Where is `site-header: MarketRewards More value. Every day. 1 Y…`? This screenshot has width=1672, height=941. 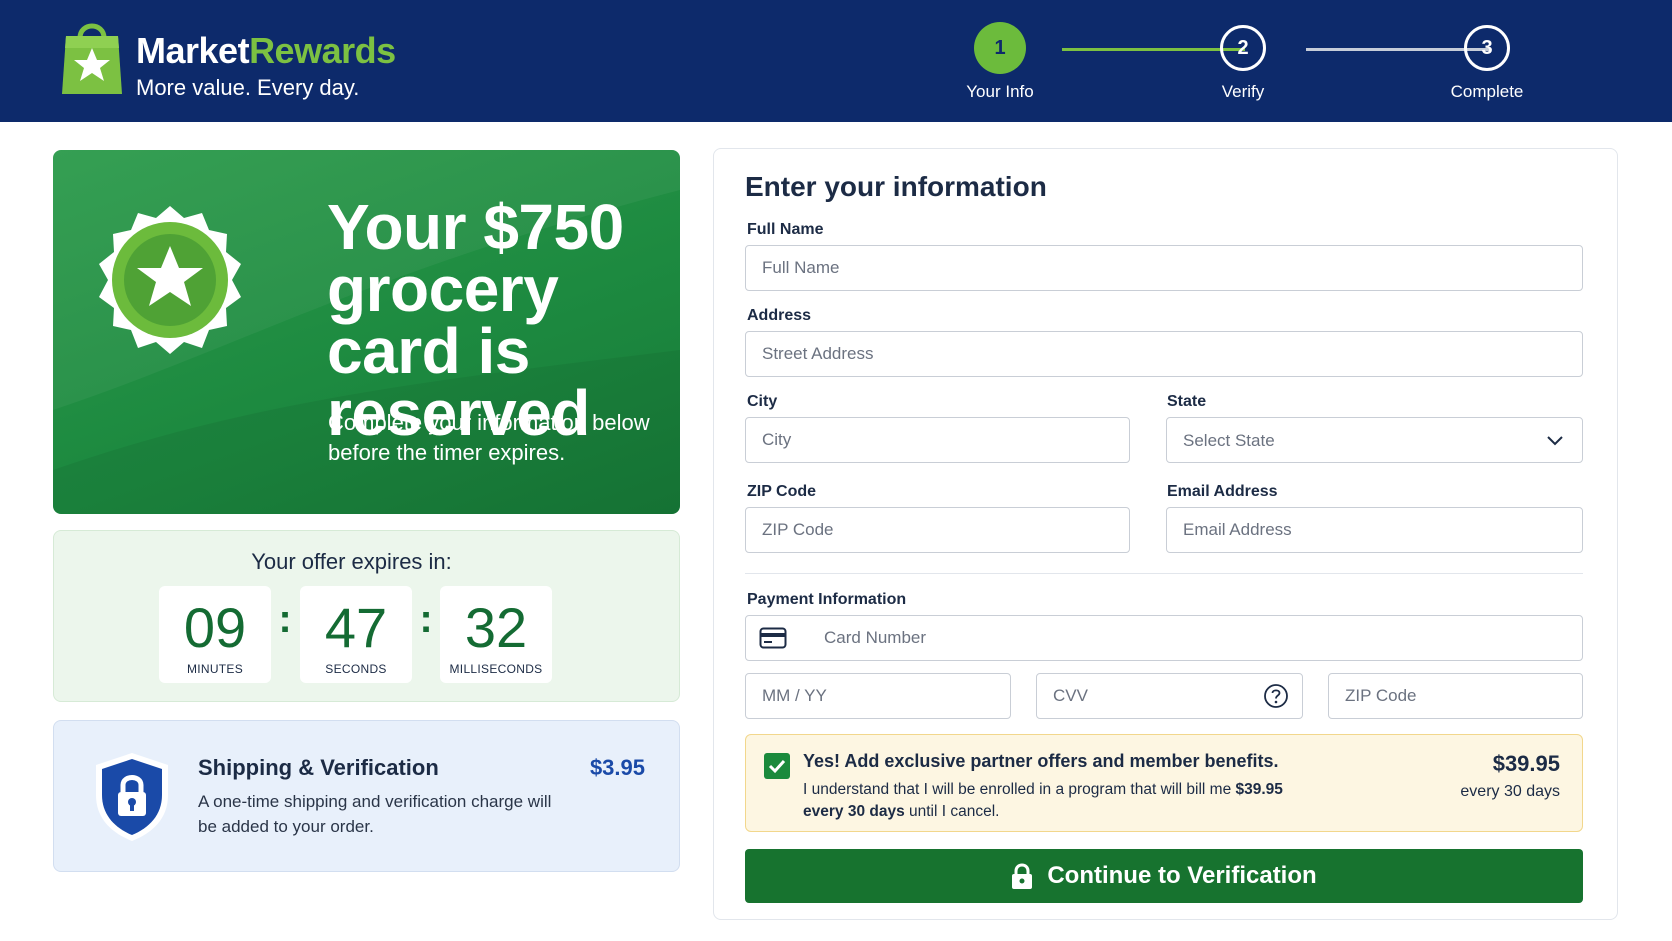
site-header: MarketRewards More value. Every day. 1 Y… is located at coordinates (836, 61).